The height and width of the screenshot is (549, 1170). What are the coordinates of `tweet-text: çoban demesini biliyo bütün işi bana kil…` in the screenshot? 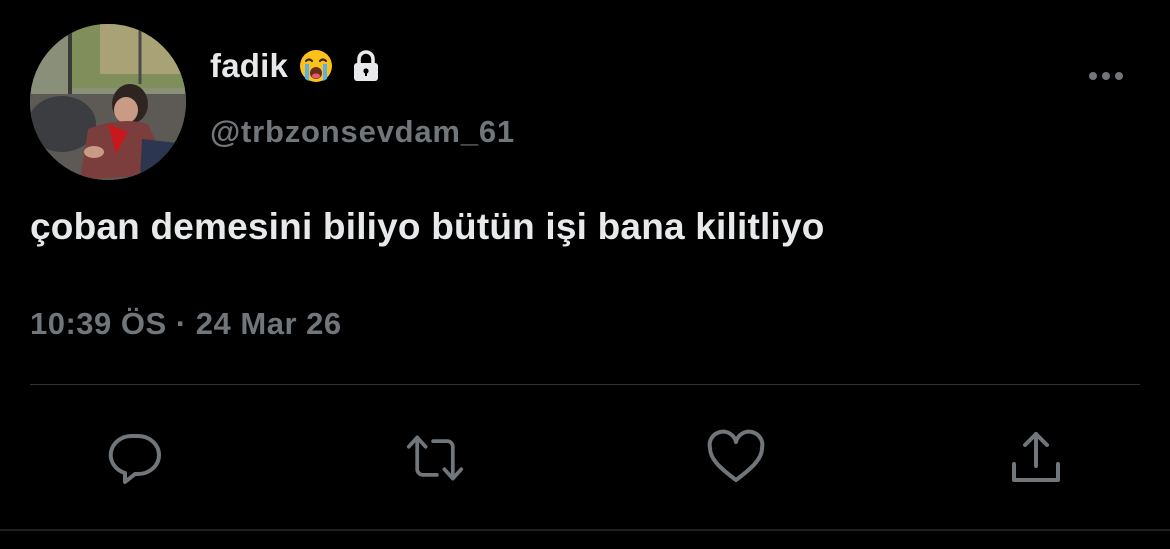 It's located at (427, 226).